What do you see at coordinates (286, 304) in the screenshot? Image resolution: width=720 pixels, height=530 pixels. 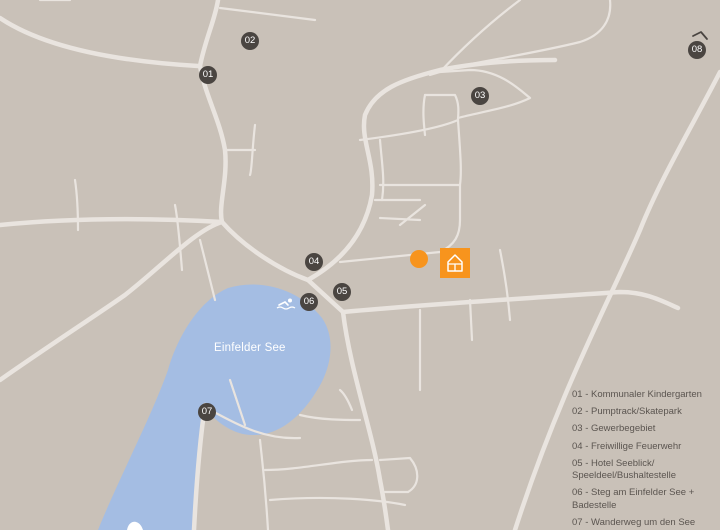 I see `swimmer-icon` at bounding box center [286, 304].